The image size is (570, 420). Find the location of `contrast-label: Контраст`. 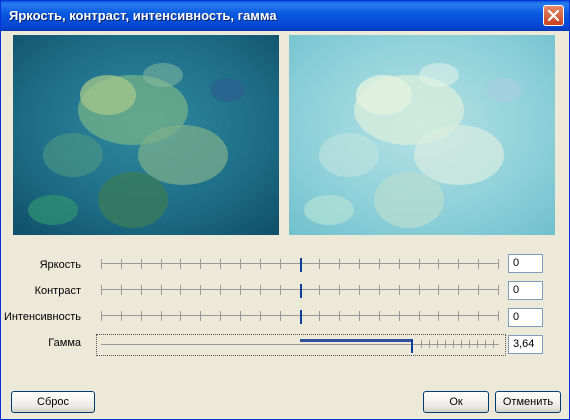

contrast-label: Контраст is located at coordinates (57, 291).